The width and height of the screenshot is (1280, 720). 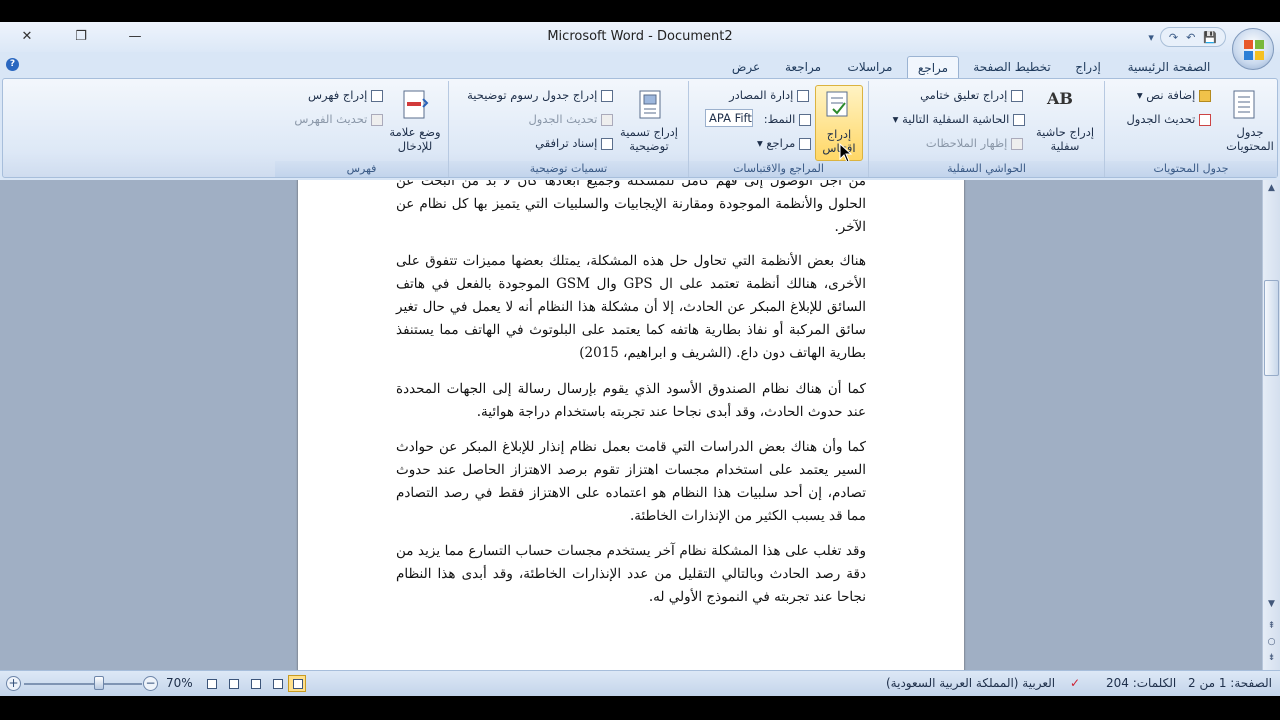 I want to click on qat-customize-icon: ▾, so click(x=1151, y=37).